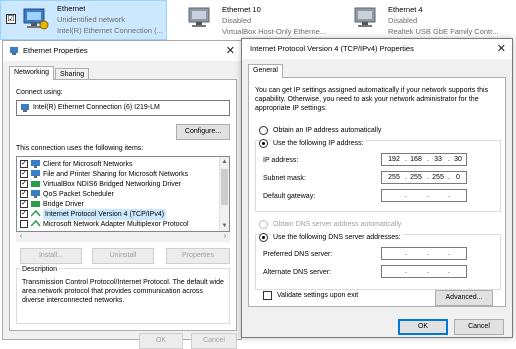 The width and height of the screenshot is (516, 349). Describe the element at coordinates (337, 224) in the screenshot. I see `obtain-dns-auto-label: Obtain DNS server address automatically` at that location.